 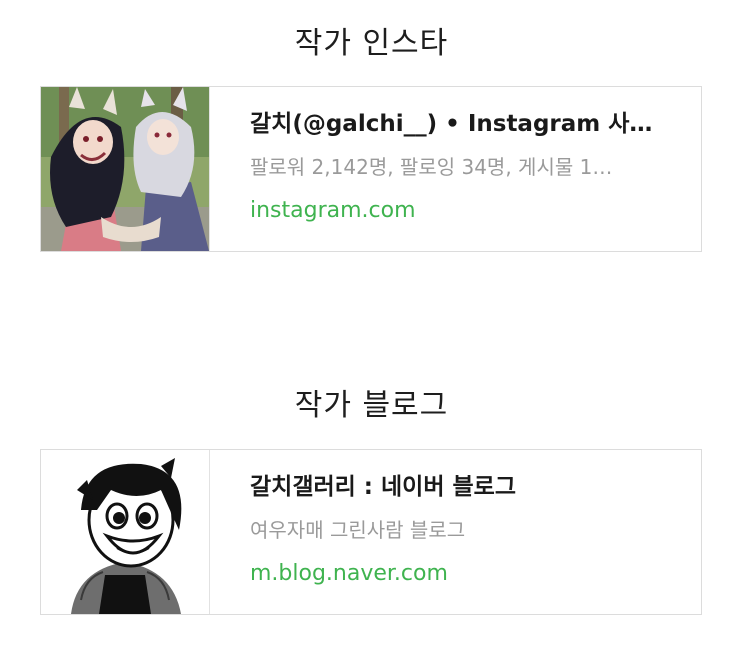 What do you see at coordinates (358, 530) in the screenshot?
I see `blog-card-description: 여우자매 그린사람 블로그` at bounding box center [358, 530].